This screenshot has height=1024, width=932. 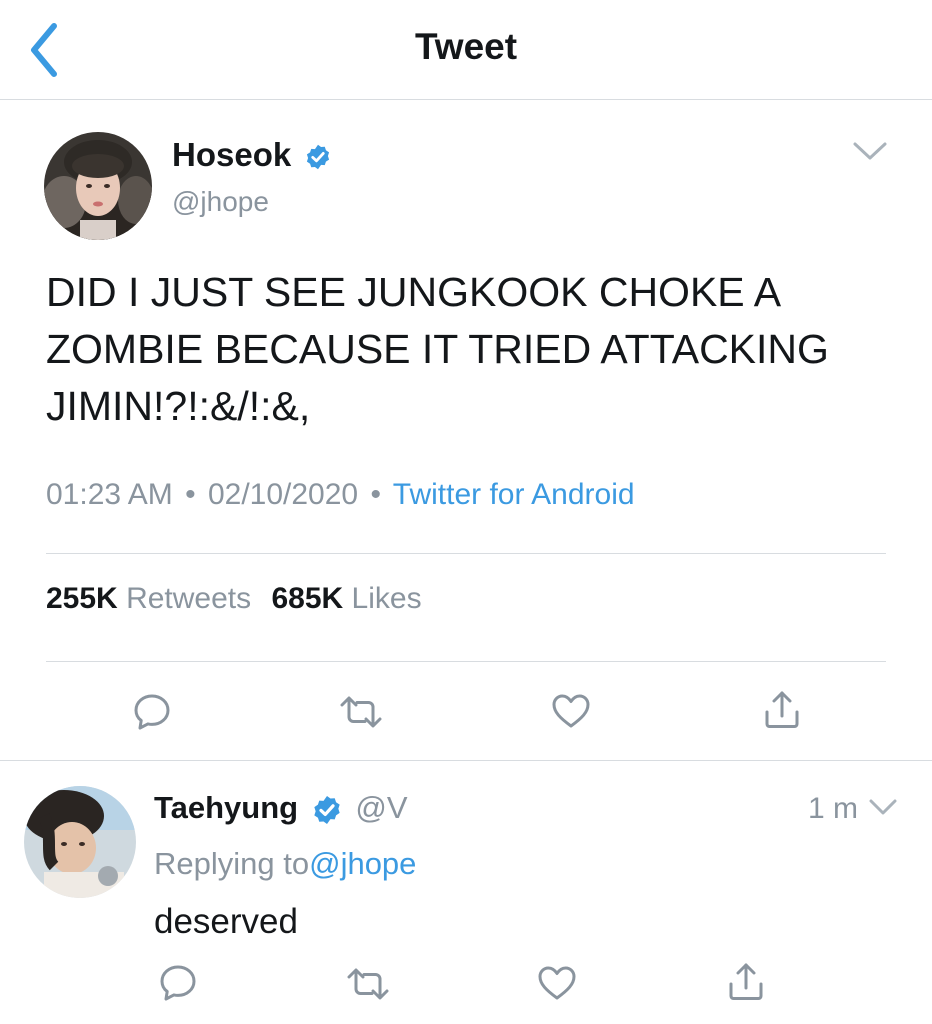 What do you see at coordinates (283, 494) in the screenshot?
I see `tweet-date: 02/10/2020` at bounding box center [283, 494].